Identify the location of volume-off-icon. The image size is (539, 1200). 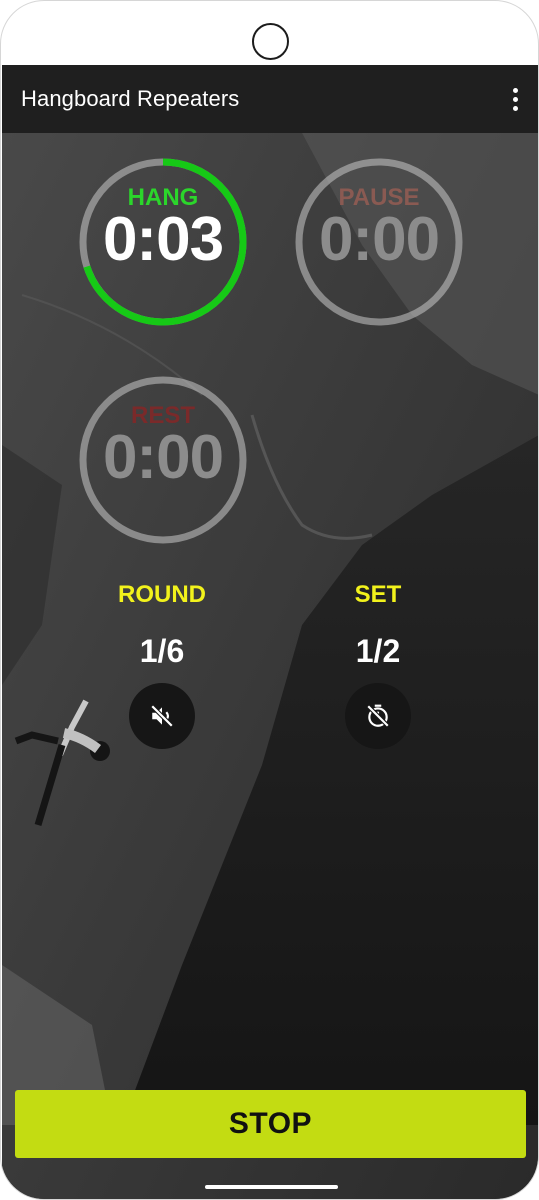
(162, 716).